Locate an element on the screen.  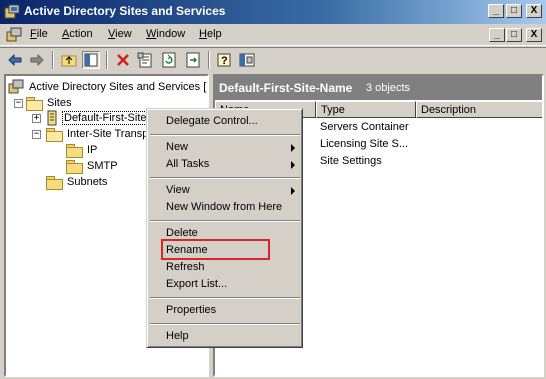
menu-window: Window is located at coordinates (165, 34).